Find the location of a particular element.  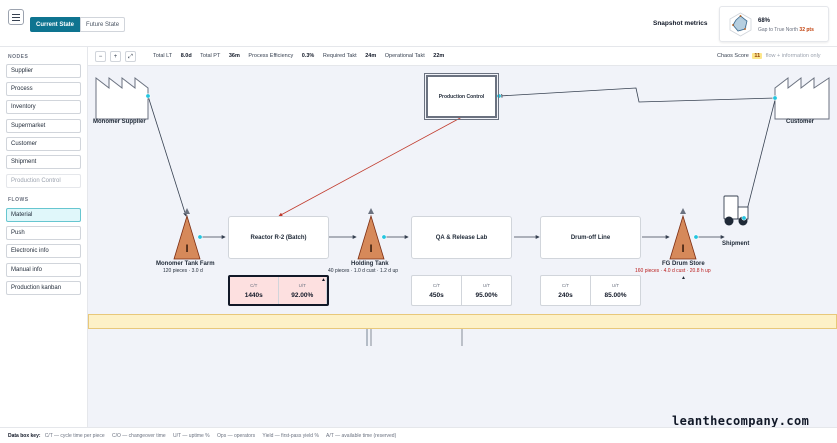

data-cell-ct: C/T 240s is located at coordinates (566, 290).